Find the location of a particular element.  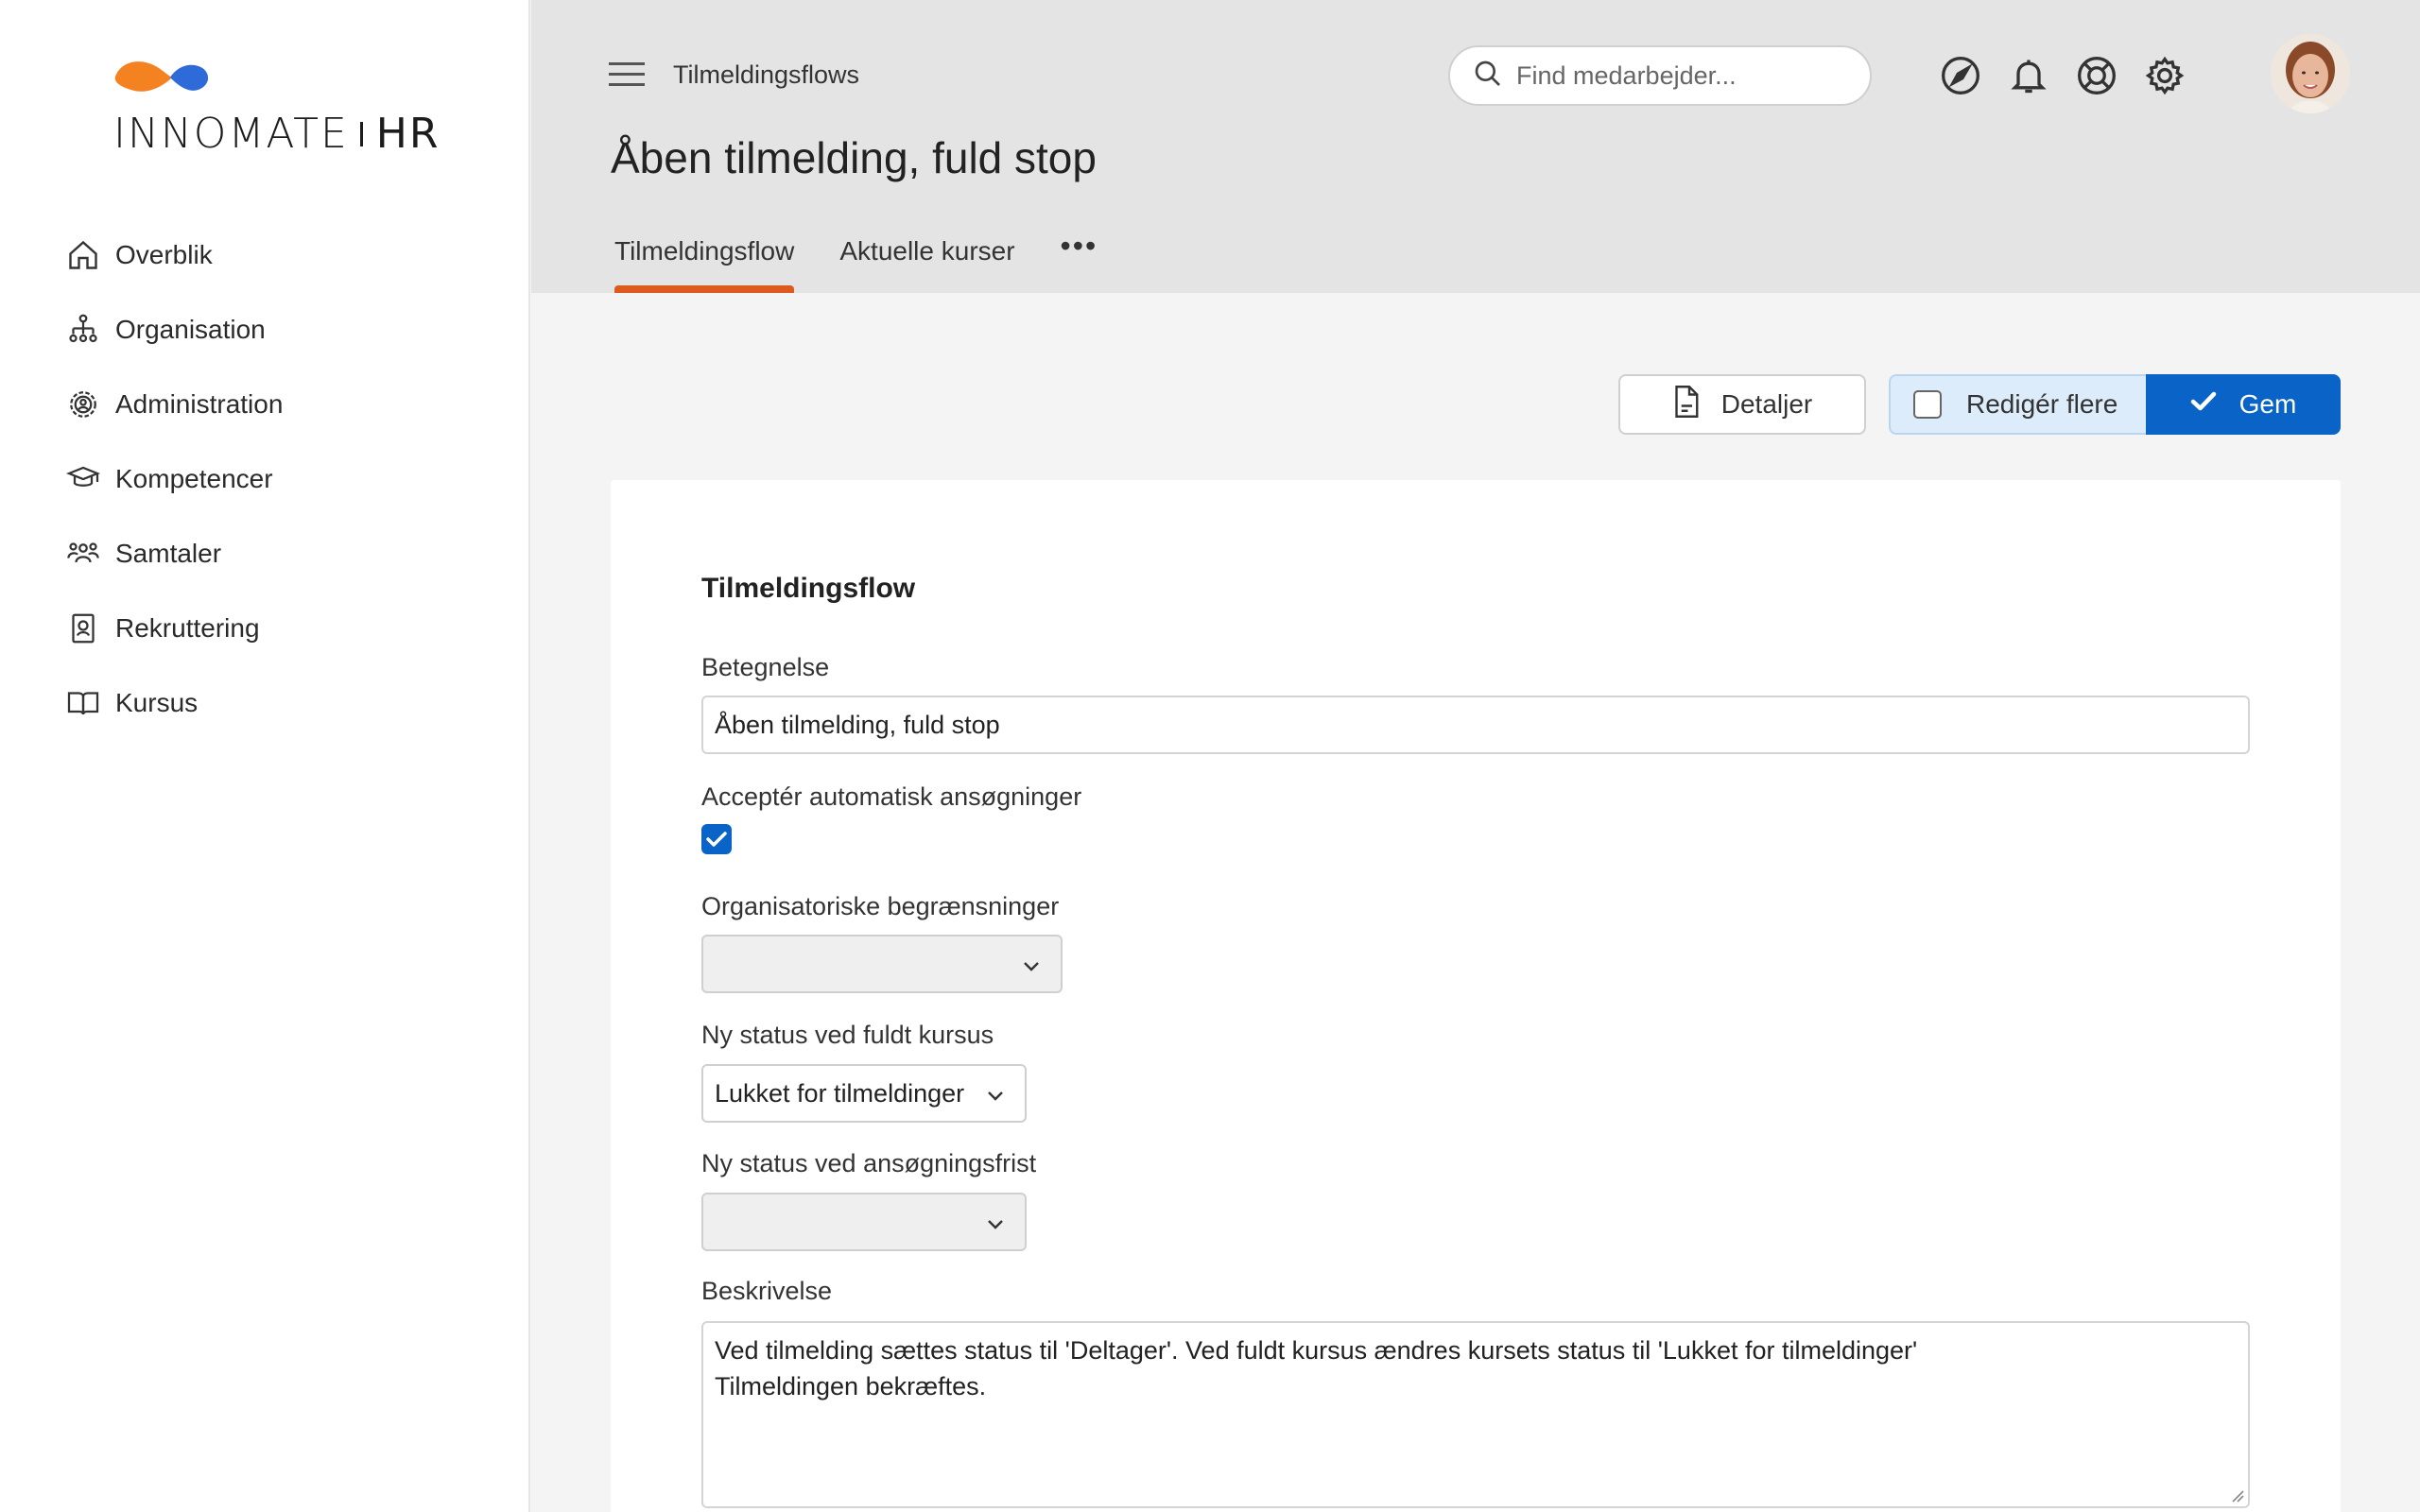

edit-multiple-toggle: Redigér flere is located at coordinates (2017, 404).